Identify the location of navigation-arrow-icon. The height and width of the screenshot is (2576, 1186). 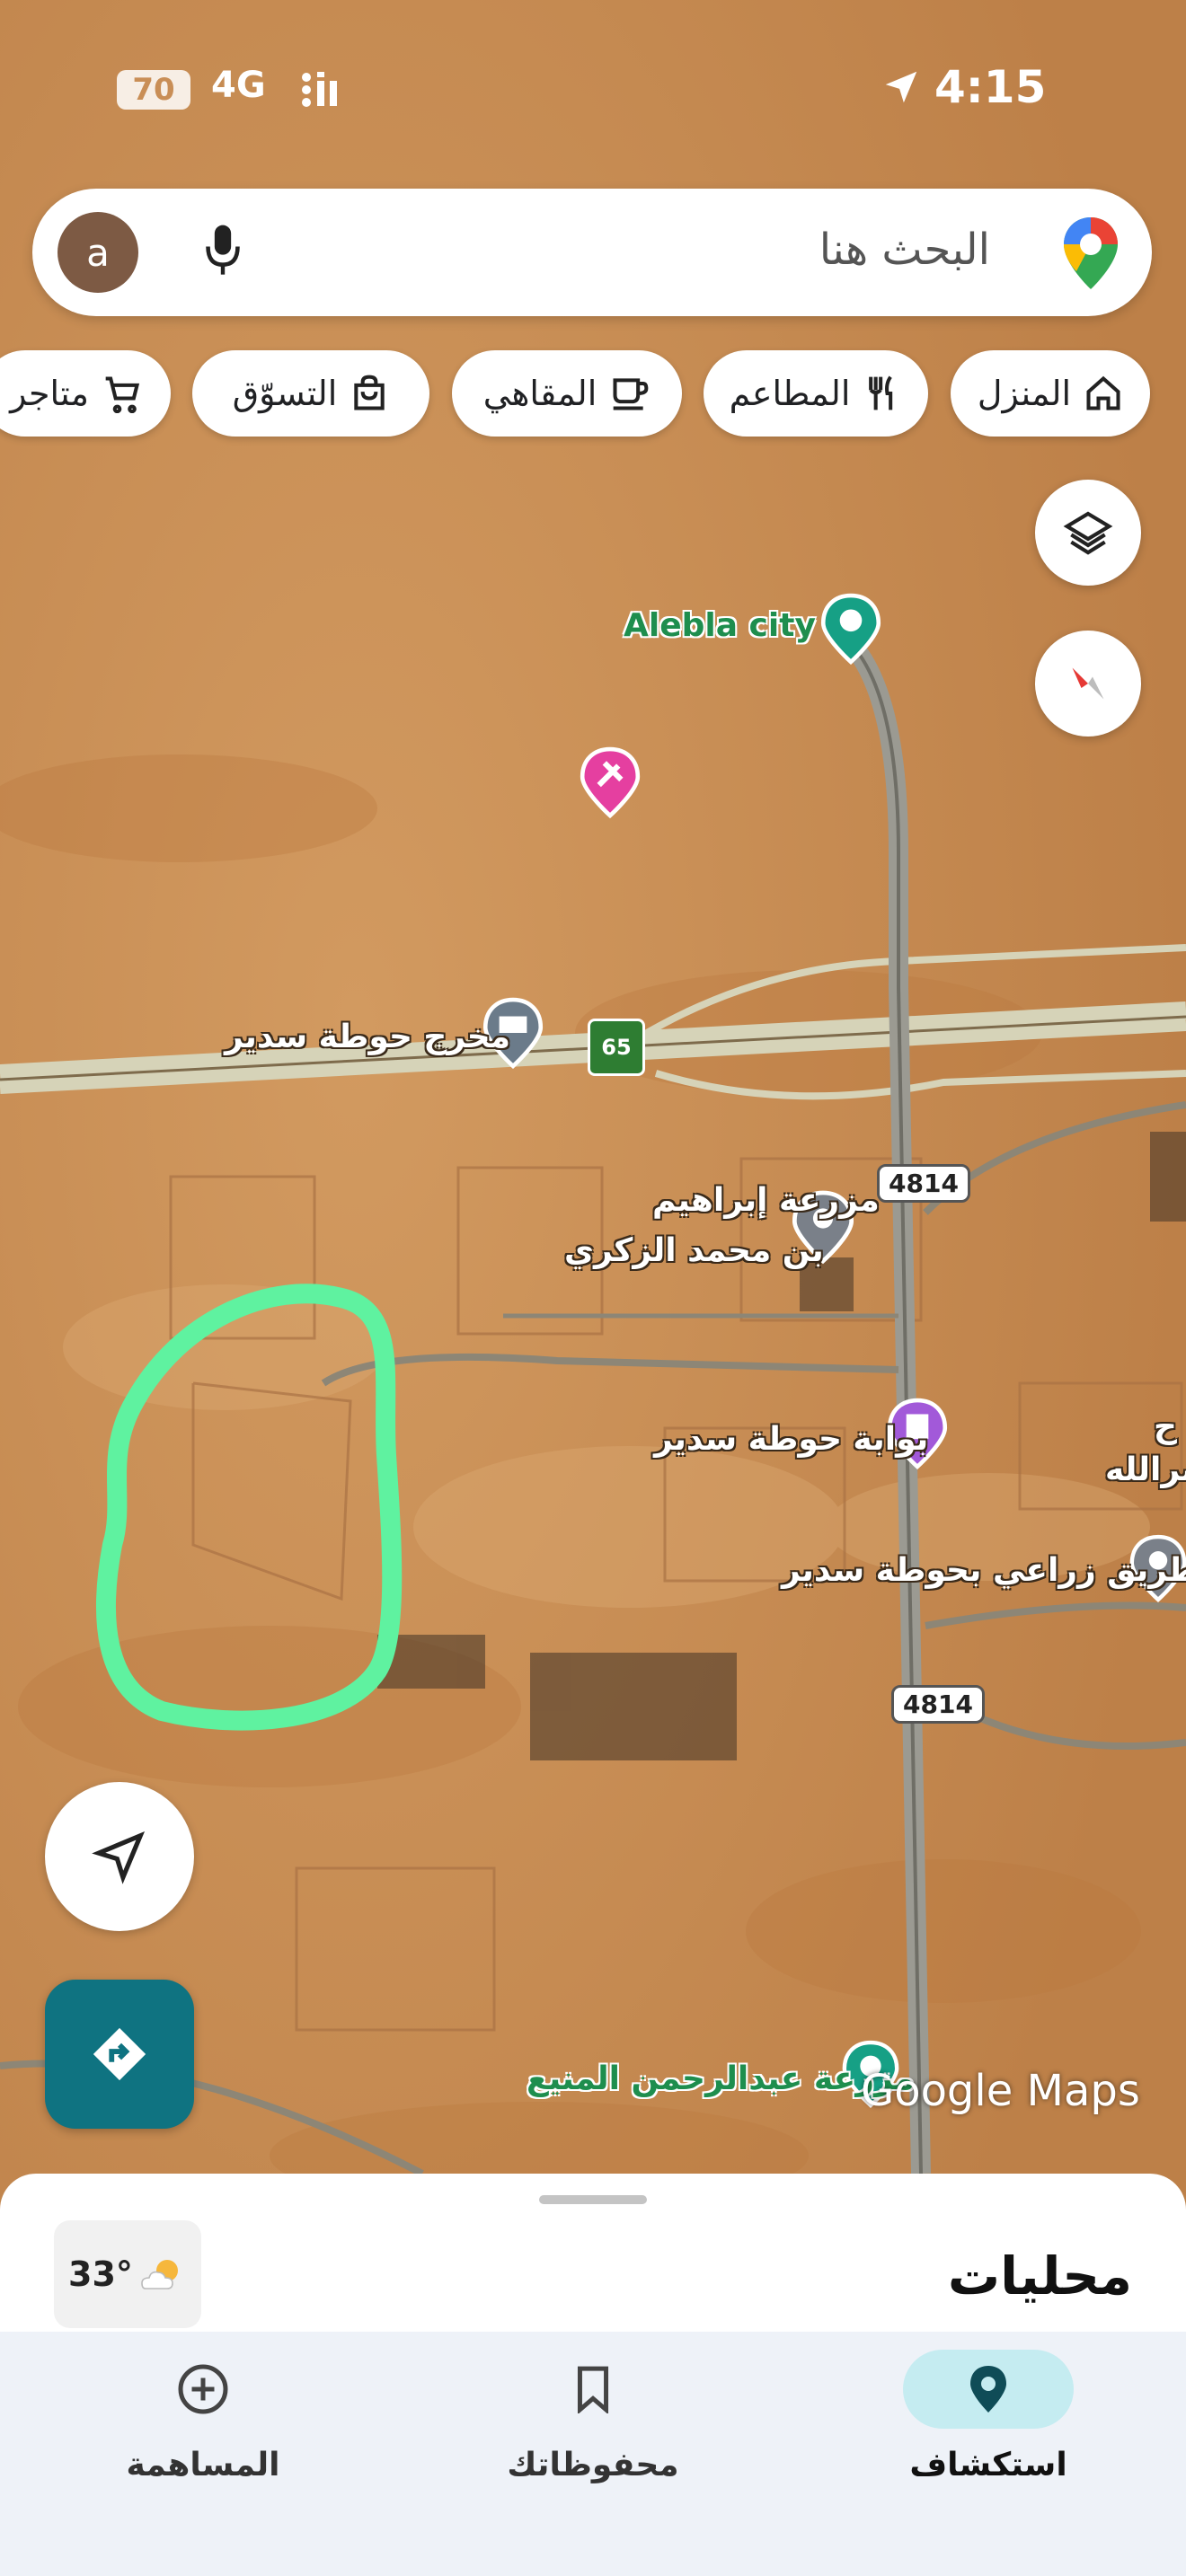
(119, 1857).